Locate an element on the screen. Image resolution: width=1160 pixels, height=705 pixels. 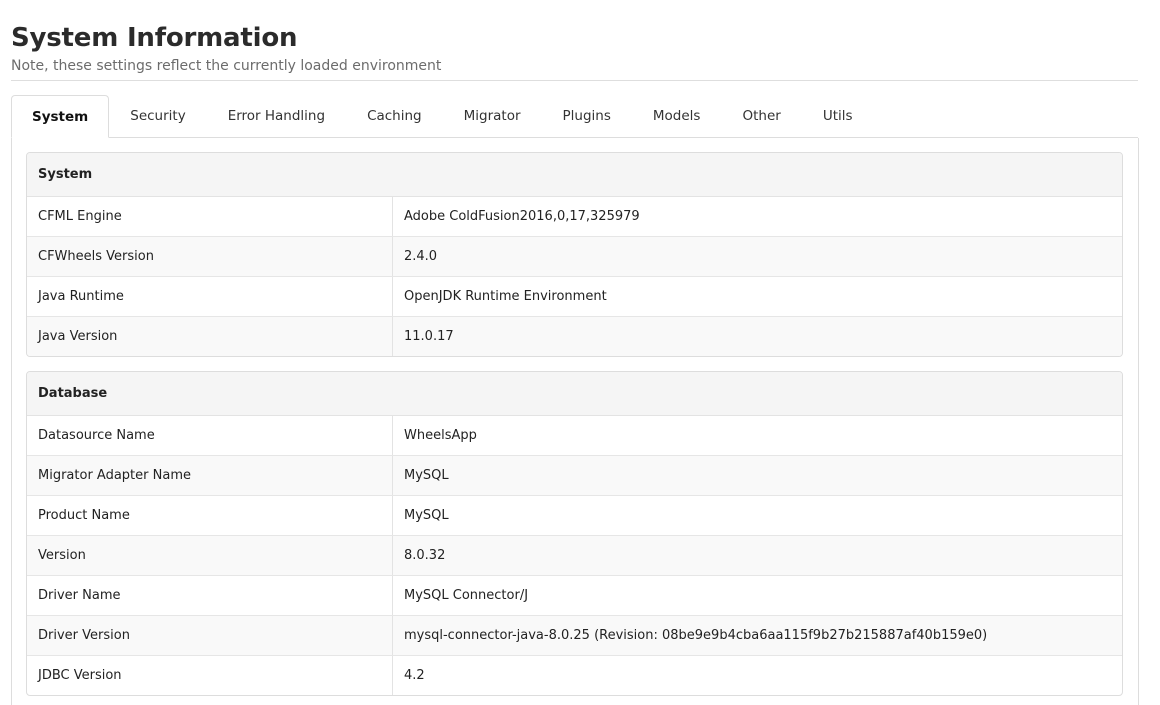
table-row: Version 8.0.32 is located at coordinates (574, 556).